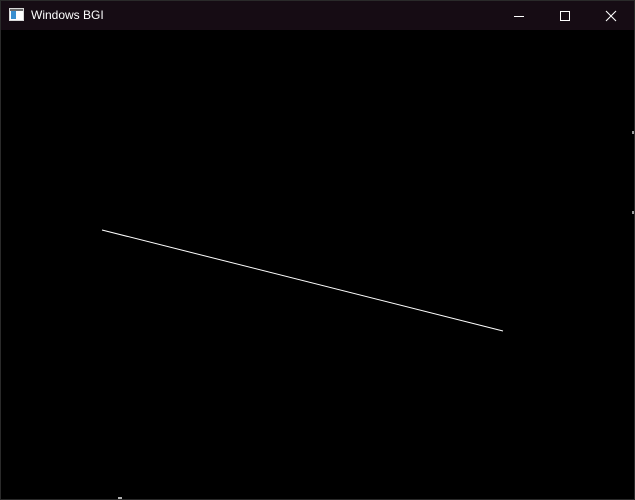  What do you see at coordinates (120, 498) in the screenshot?
I see `bottom-edge-mark` at bounding box center [120, 498].